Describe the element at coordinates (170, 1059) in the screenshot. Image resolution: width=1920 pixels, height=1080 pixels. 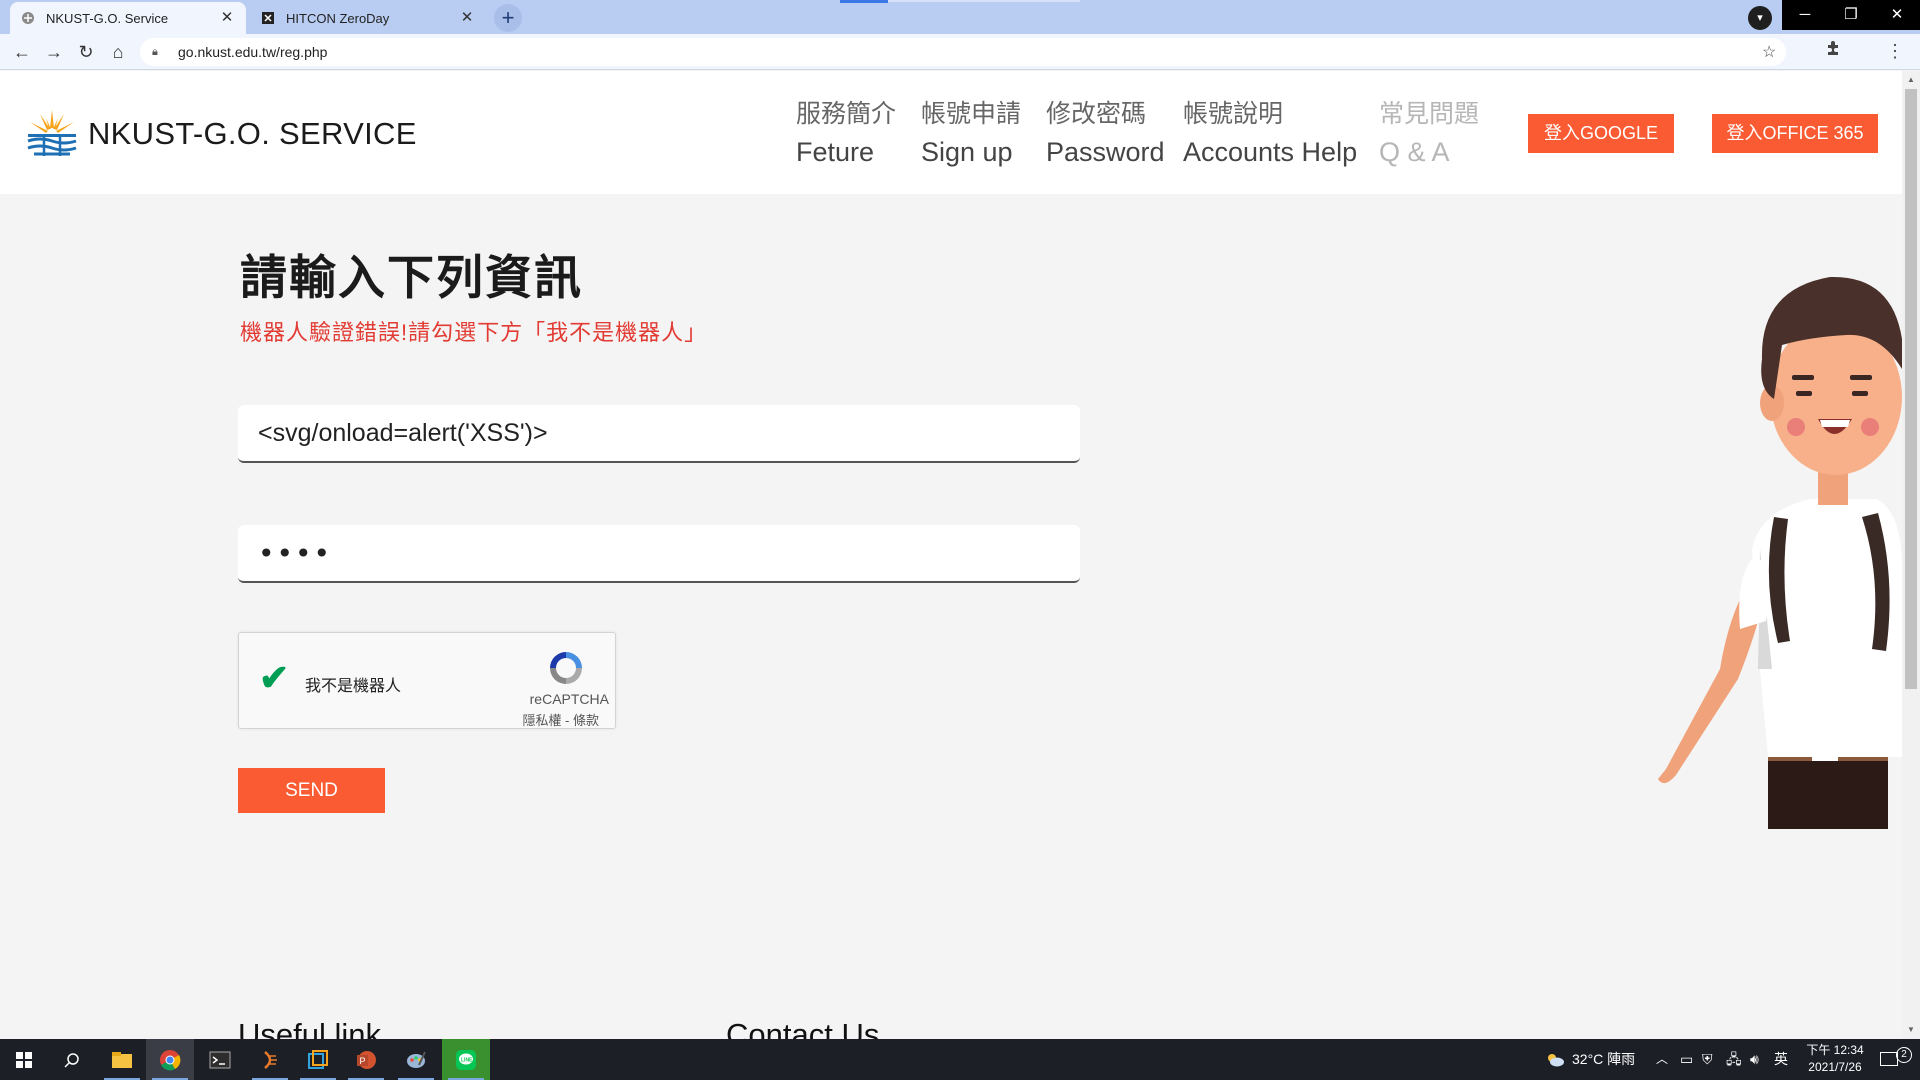
I see `chrome-icon` at that location.